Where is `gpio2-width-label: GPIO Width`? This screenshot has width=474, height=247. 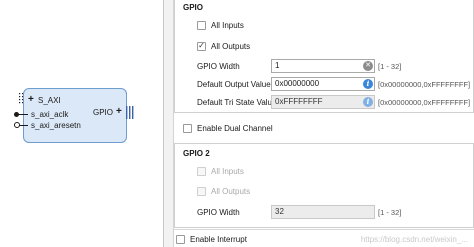
gpio2-width-label: GPIO Width is located at coordinates (218, 212).